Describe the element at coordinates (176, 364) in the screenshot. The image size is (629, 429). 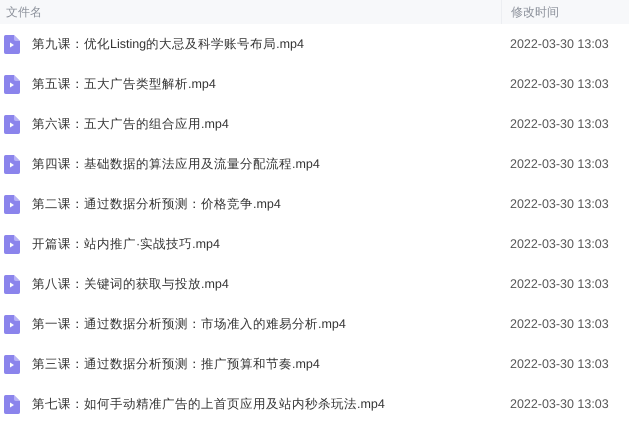
I see `file-name: 第三课：通过数据分析预测：推广预算和节奏.mp4` at that location.